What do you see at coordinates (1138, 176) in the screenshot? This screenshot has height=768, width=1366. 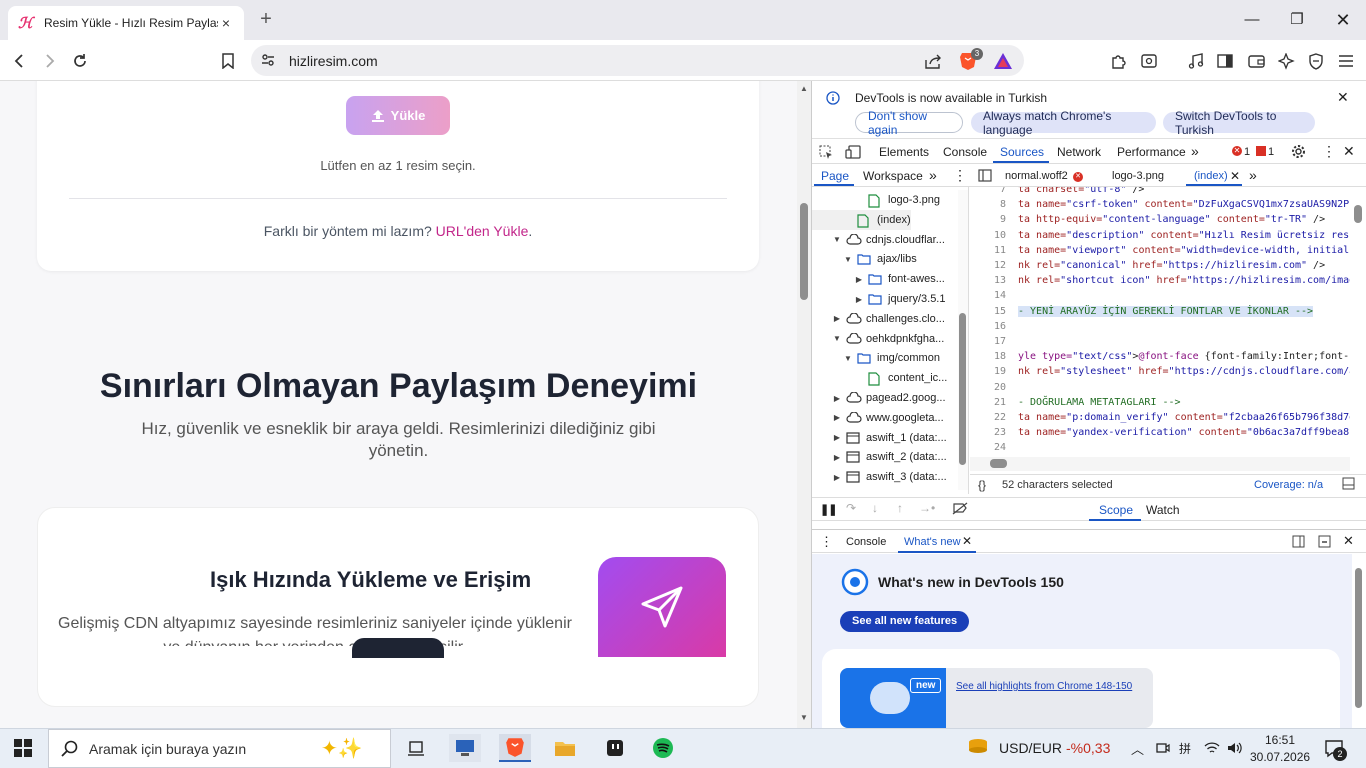 I see `file-tab-logo: logo-3.png` at bounding box center [1138, 176].